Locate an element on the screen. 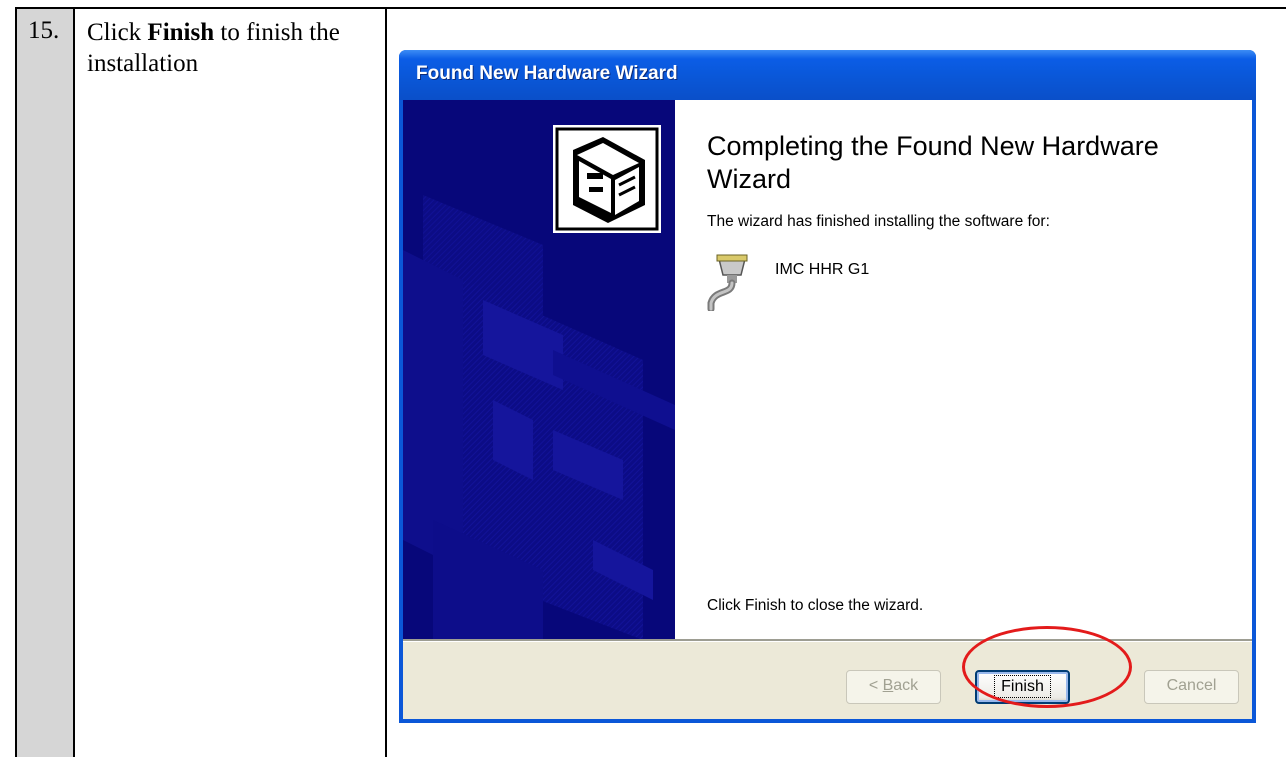 Image resolution: width=1286 pixels, height=757 pixels. cancel-button: Cancel is located at coordinates (1191, 687).